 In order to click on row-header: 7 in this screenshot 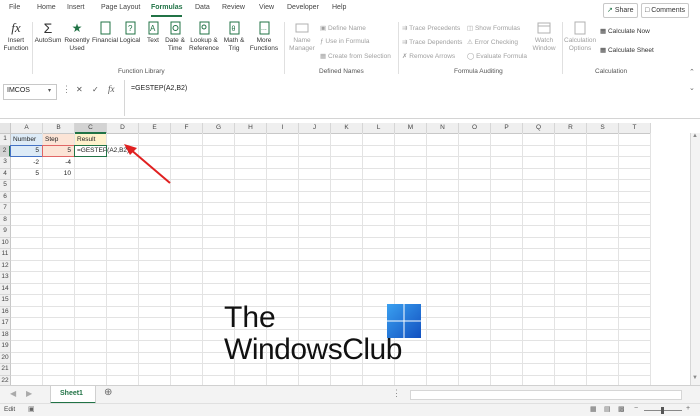, I will do `click(5, 209)`.